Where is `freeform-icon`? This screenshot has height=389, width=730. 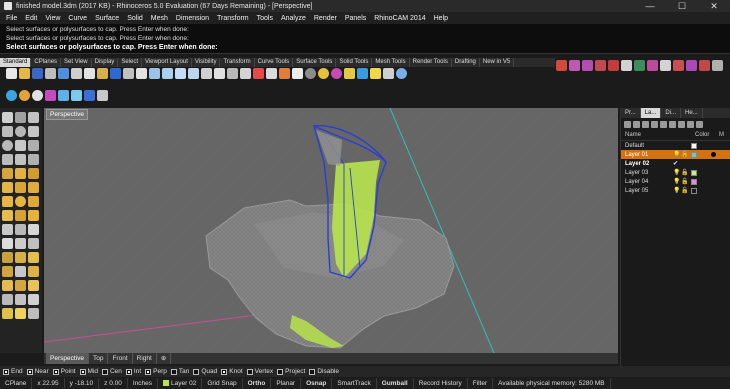
freeform-icon is located at coordinates (7, 159).